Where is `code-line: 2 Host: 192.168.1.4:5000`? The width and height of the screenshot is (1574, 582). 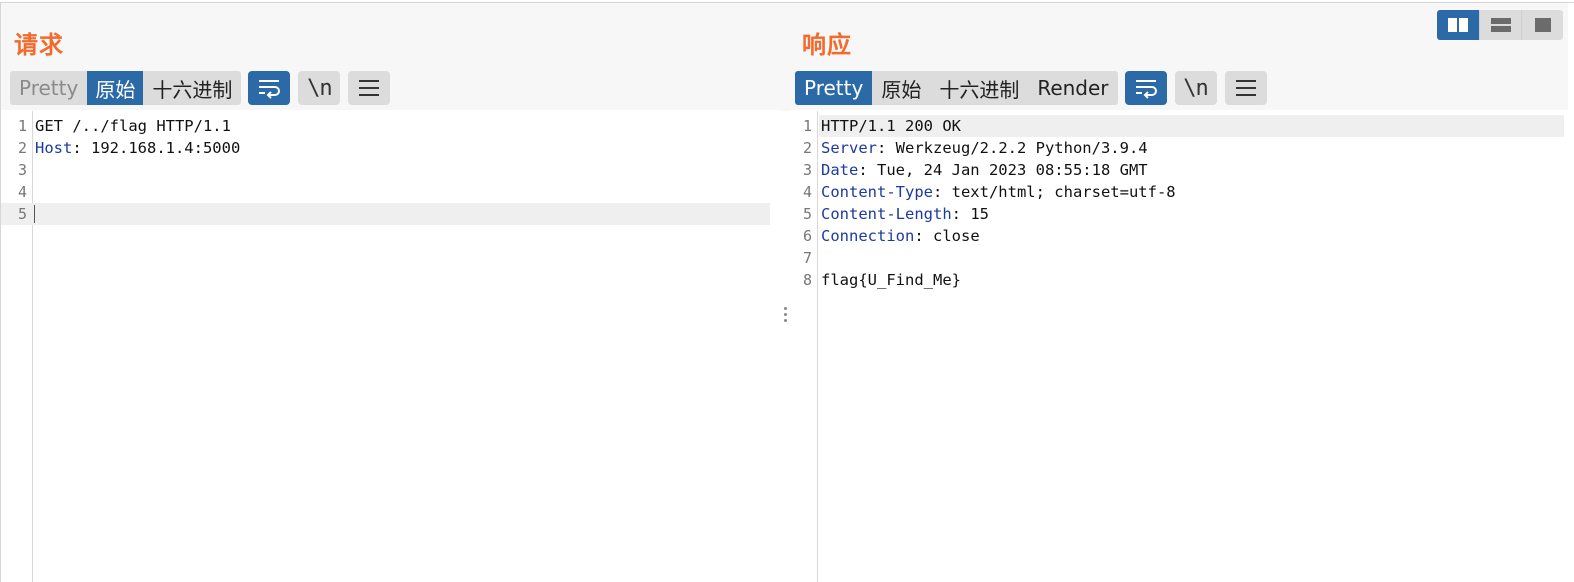
code-line: 2 Host: 192.168.1.4:5000 is located at coordinates (391, 148).